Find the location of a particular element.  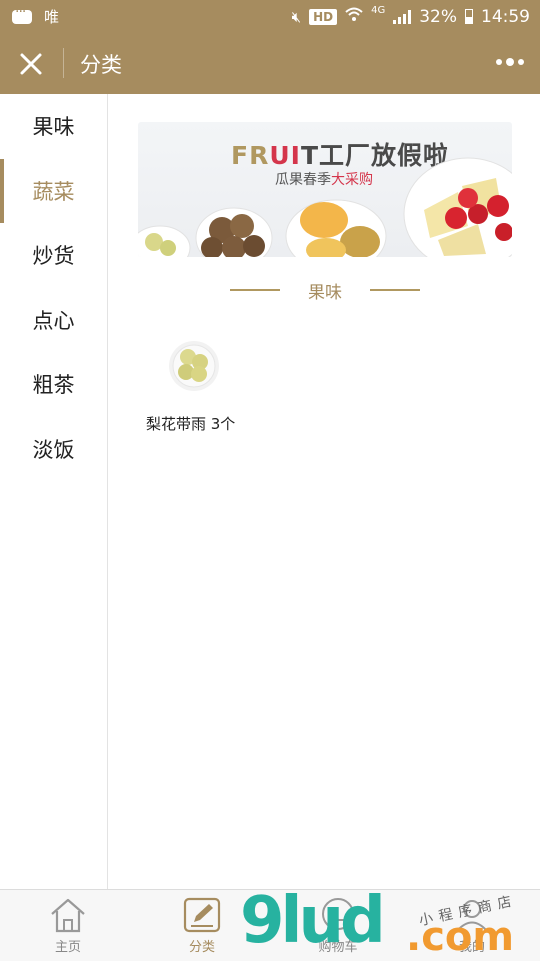

tab-profile: 我的 is located at coordinates (472, 925).